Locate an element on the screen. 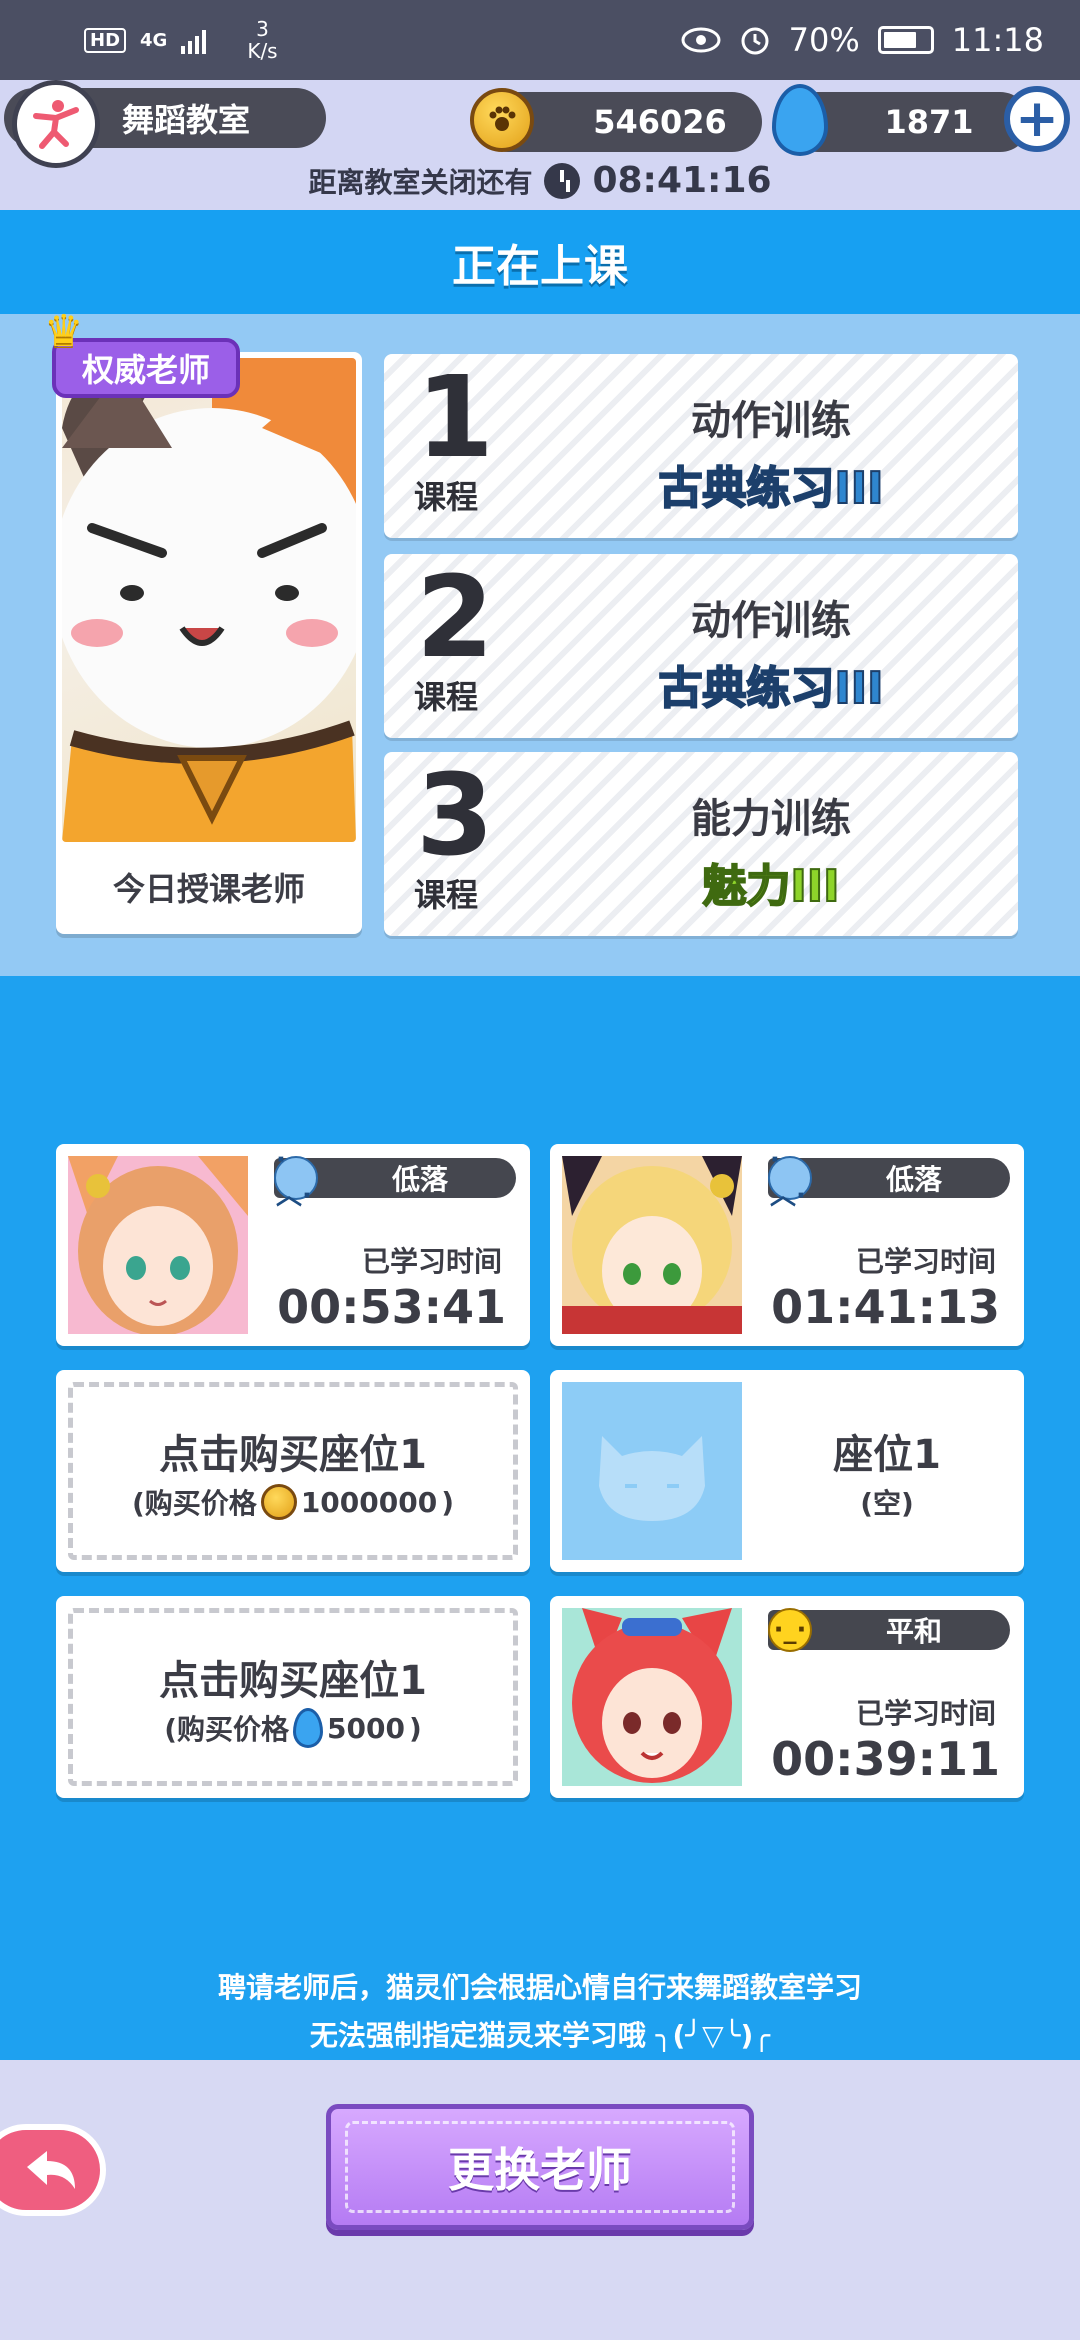 This screenshot has height=2340, width=1080. price-value: 5000 is located at coordinates (366, 1728).